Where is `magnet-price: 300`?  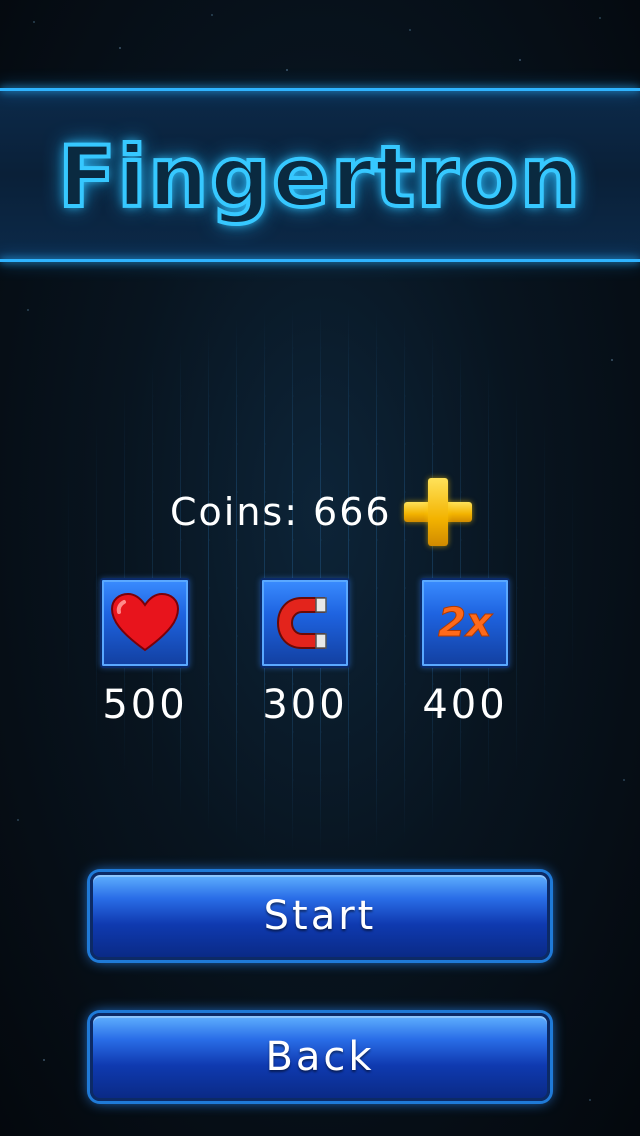 magnet-price: 300 is located at coordinates (305, 705).